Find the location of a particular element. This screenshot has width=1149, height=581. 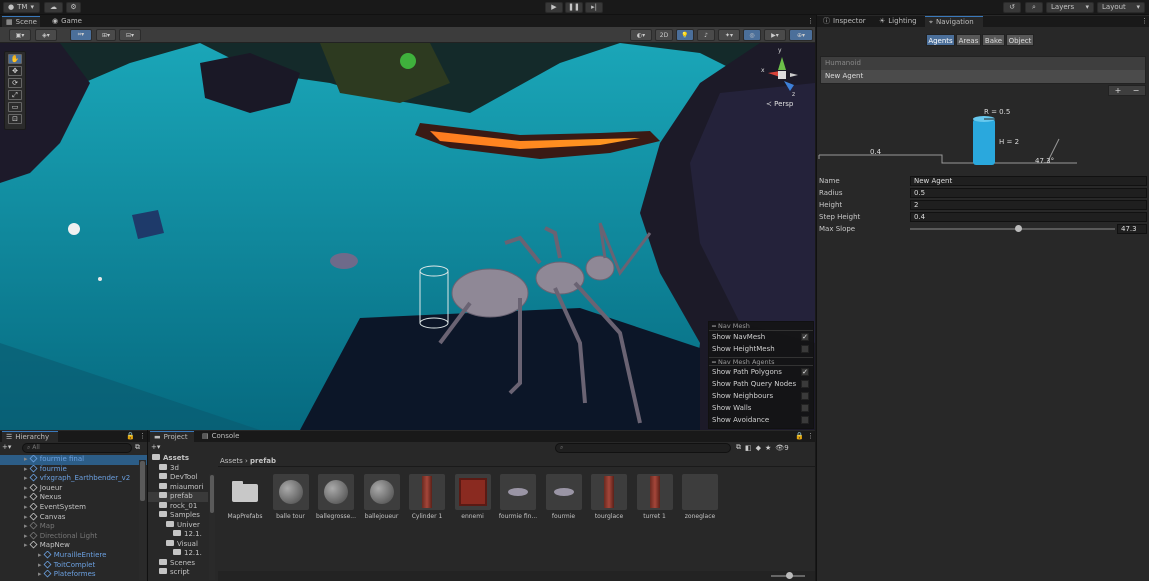

view-gizmo: y x z is located at coordinates (782, 74).